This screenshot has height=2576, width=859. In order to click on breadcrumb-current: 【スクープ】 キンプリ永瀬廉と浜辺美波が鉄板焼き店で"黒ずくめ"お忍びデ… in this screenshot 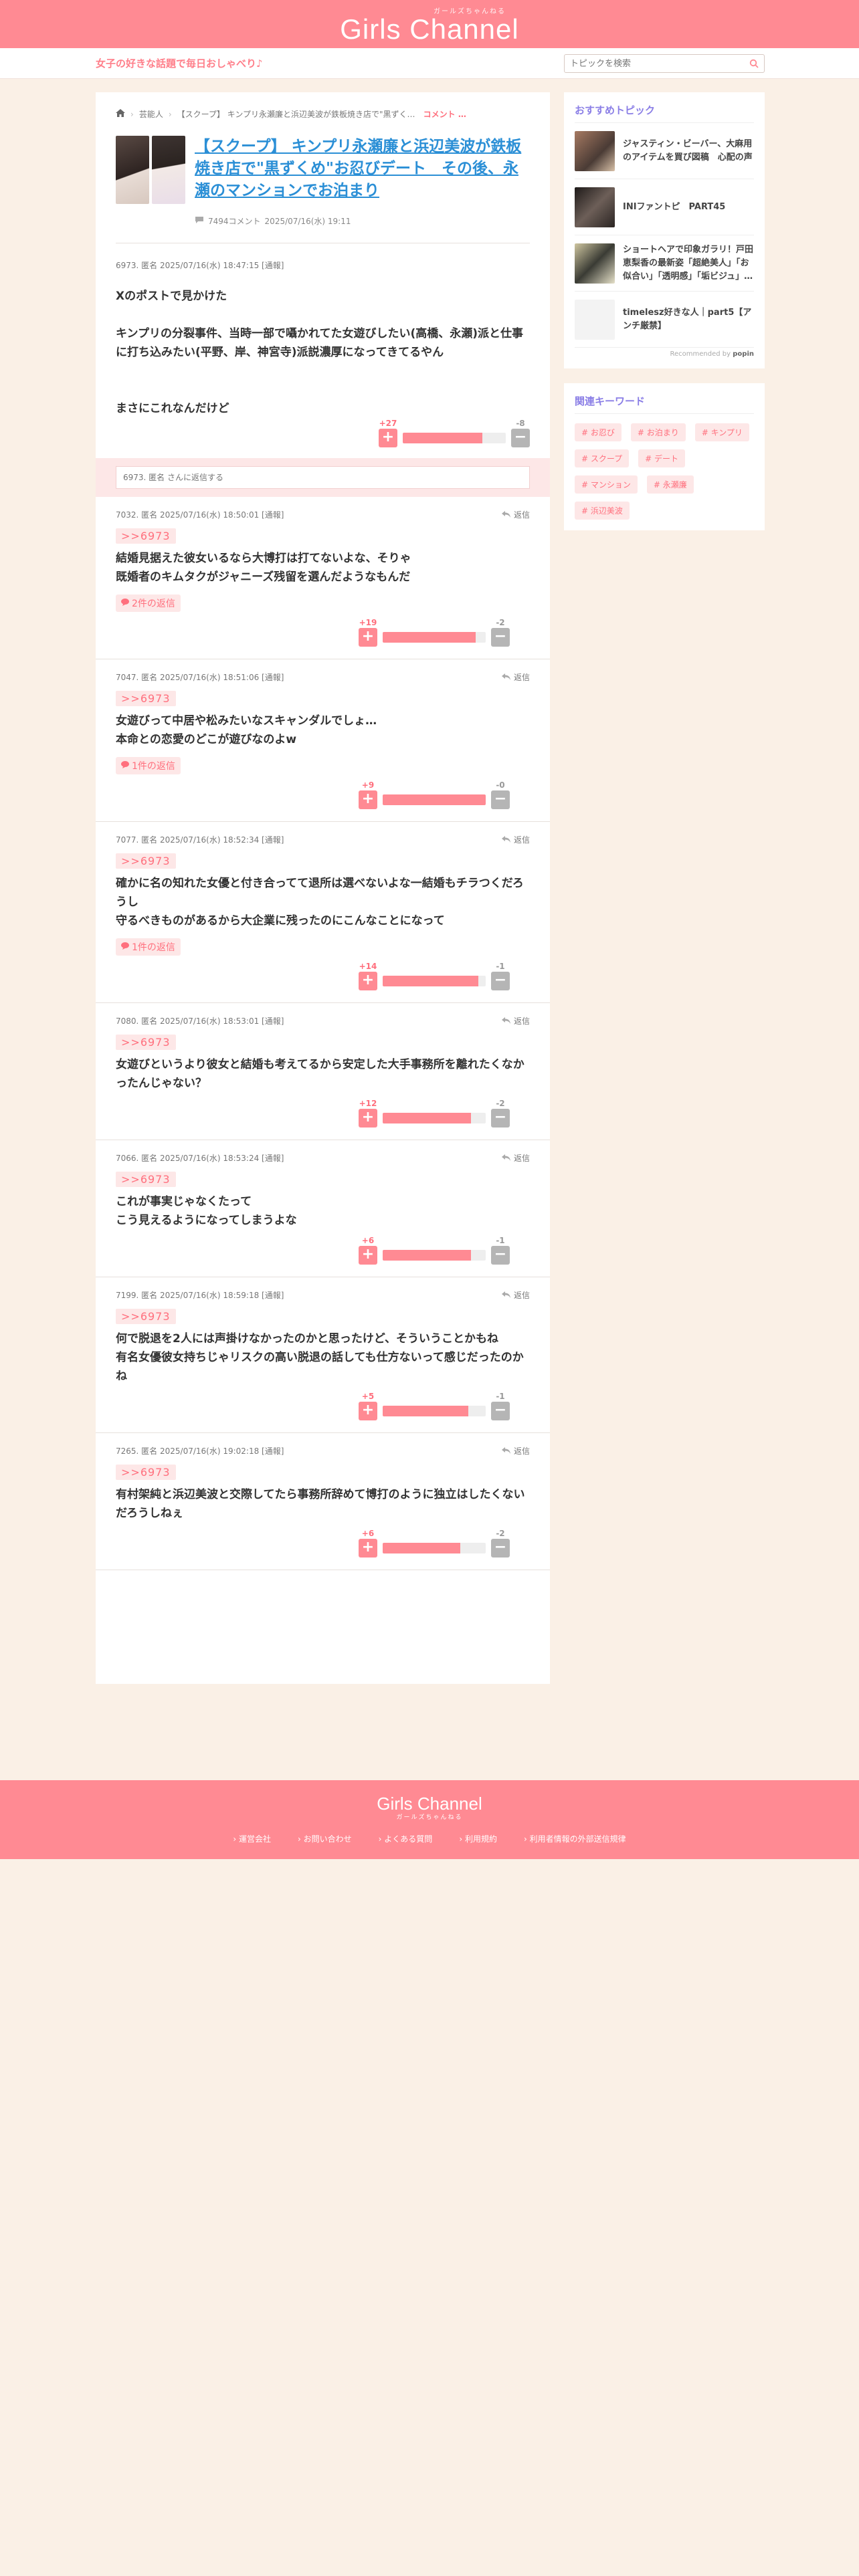, I will do `click(297, 114)`.